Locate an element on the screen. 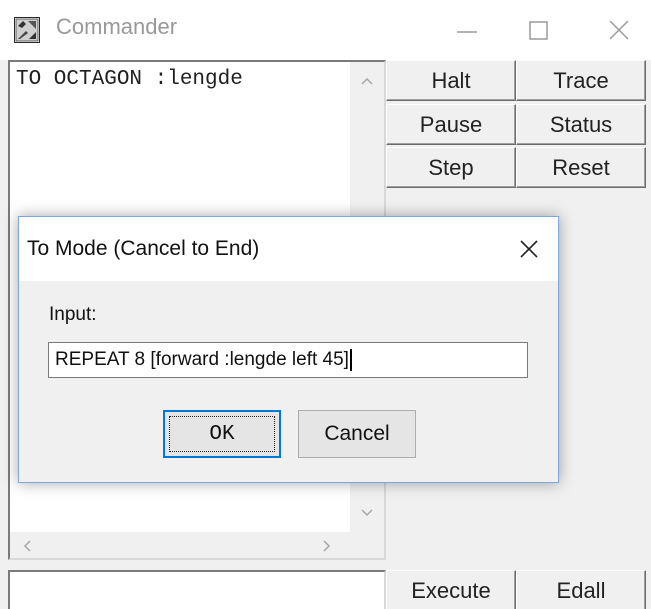 This screenshot has height=609, width=651. chevron-down-icon is located at coordinates (367, 513).